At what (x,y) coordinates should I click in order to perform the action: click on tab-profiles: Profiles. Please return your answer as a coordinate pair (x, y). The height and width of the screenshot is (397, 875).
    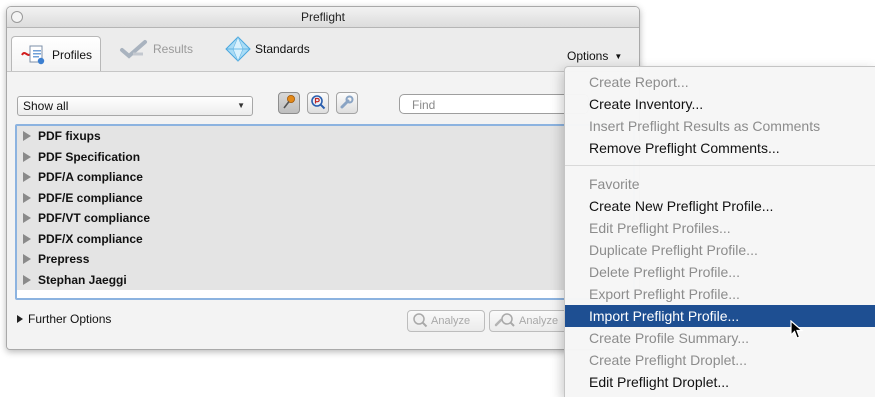
    Looking at the image, I should click on (56, 54).